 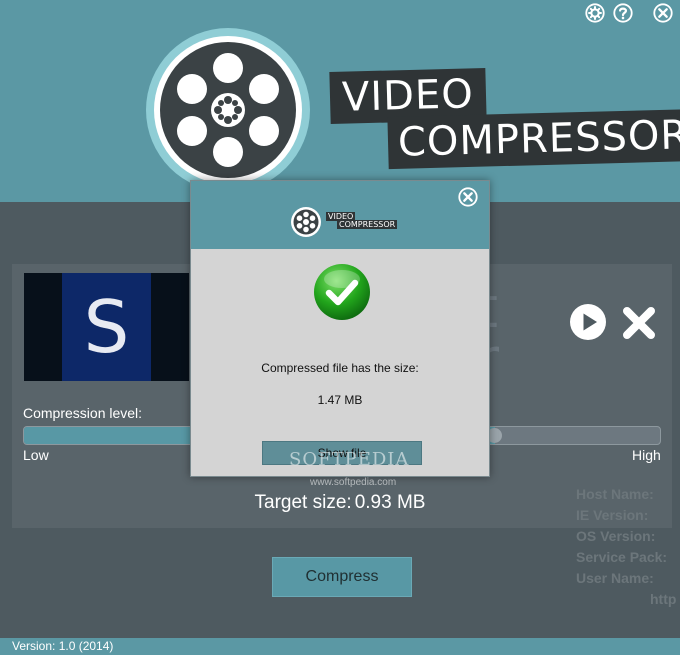 I want to click on dialog-logo-icon, so click(x=306, y=222).